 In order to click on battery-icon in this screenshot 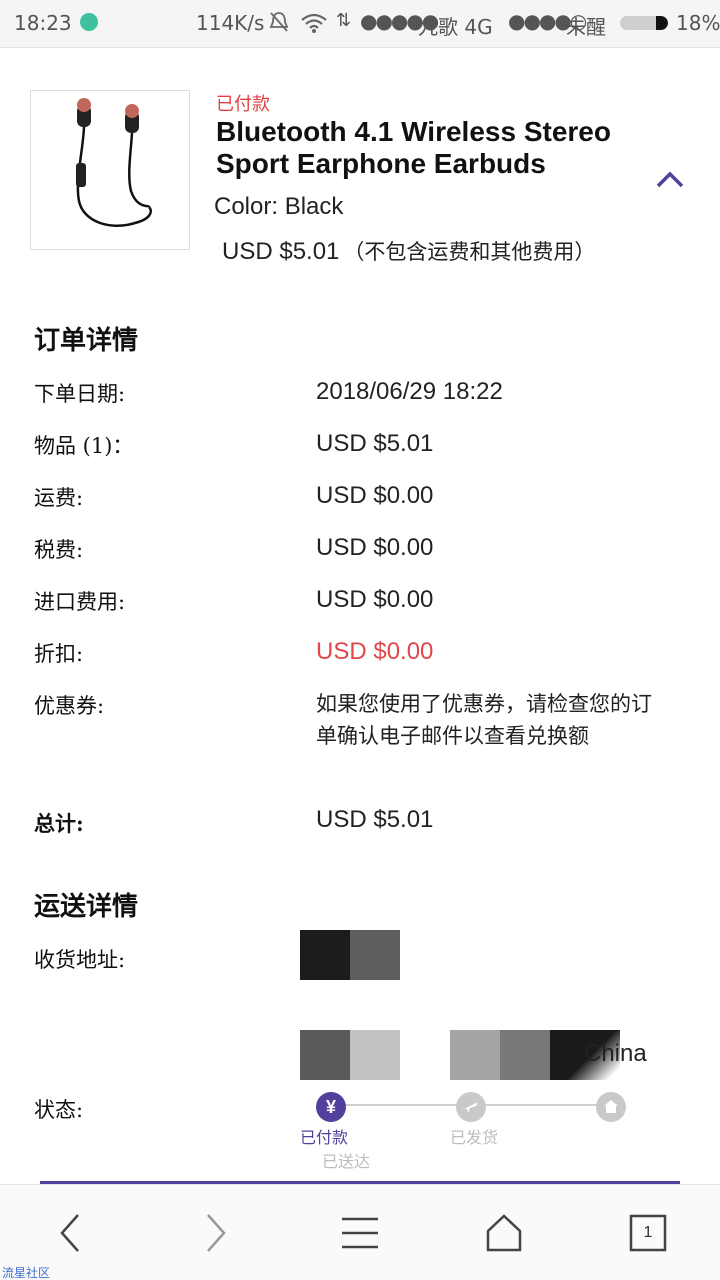, I will do `click(644, 23)`.